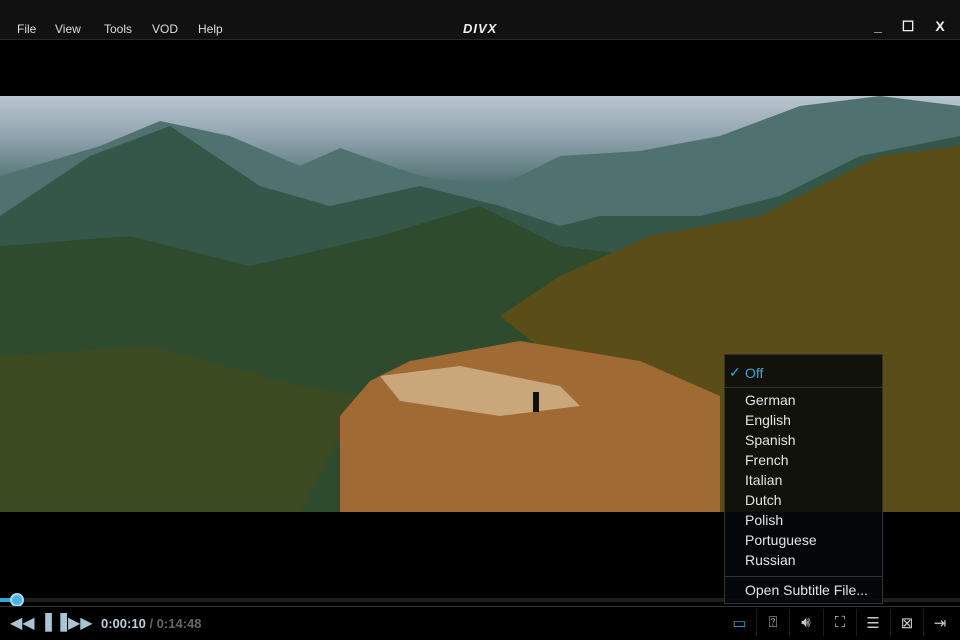  I want to click on minimize-button: _, so click(878, 26).